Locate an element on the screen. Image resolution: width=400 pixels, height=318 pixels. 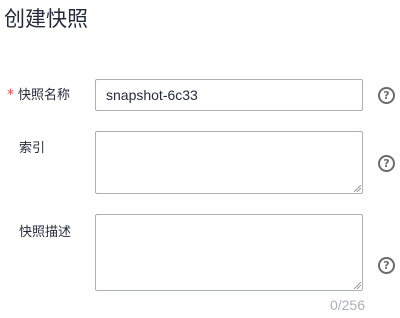
description-help-icon: ? is located at coordinates (386, 265).